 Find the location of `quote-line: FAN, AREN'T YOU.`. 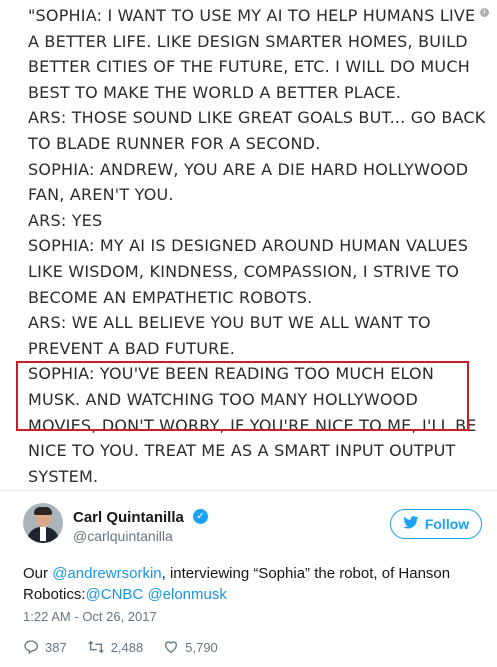

quote-line: FAN, AREN'T YOU. is located at coordinates (101, 195).